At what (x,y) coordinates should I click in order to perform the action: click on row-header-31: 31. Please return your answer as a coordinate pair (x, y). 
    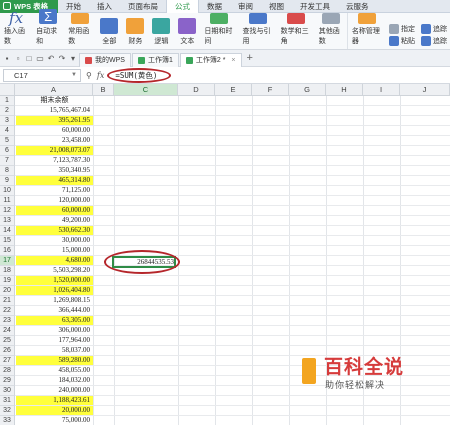
    Looking at the image, I should click on (7, 401).